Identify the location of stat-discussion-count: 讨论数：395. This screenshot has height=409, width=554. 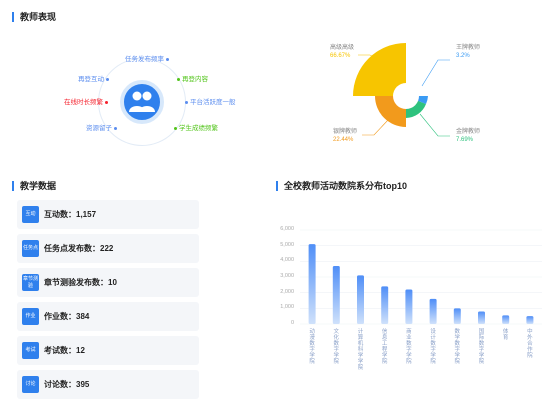
(67, 384).